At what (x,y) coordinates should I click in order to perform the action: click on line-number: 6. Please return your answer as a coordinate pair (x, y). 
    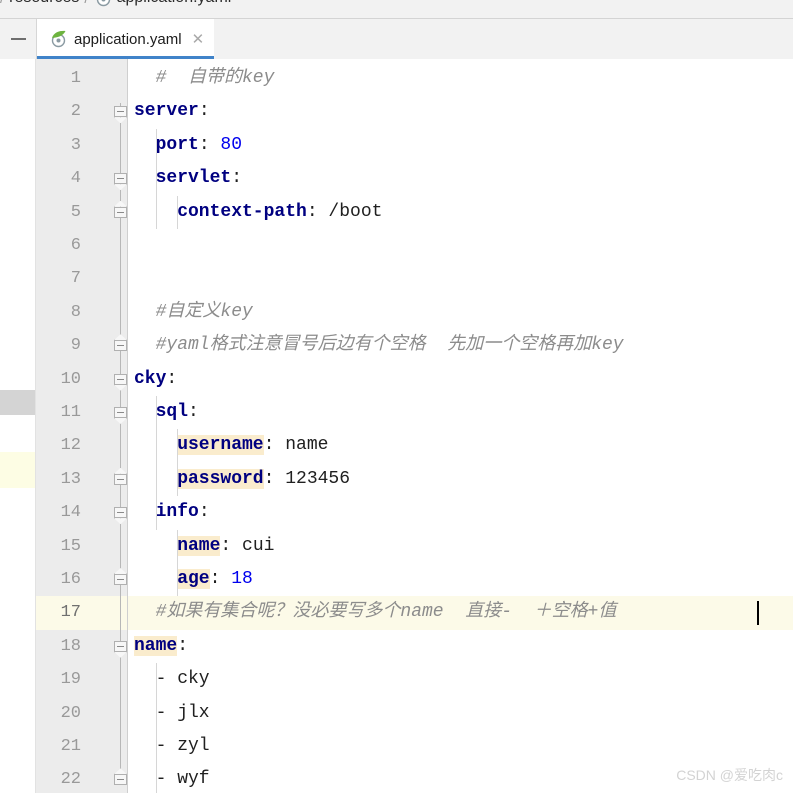
    Looking at the image, I should click on (75, 245).